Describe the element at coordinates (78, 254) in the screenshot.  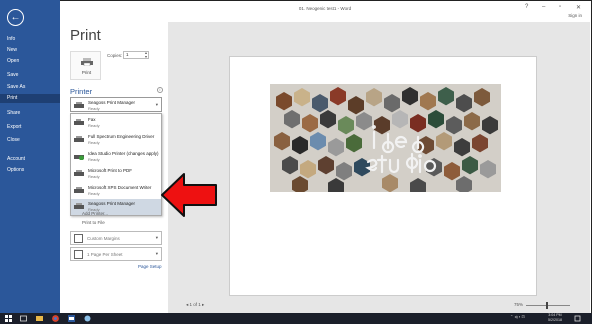
I see `pages-per-sheet-icon` at that location.